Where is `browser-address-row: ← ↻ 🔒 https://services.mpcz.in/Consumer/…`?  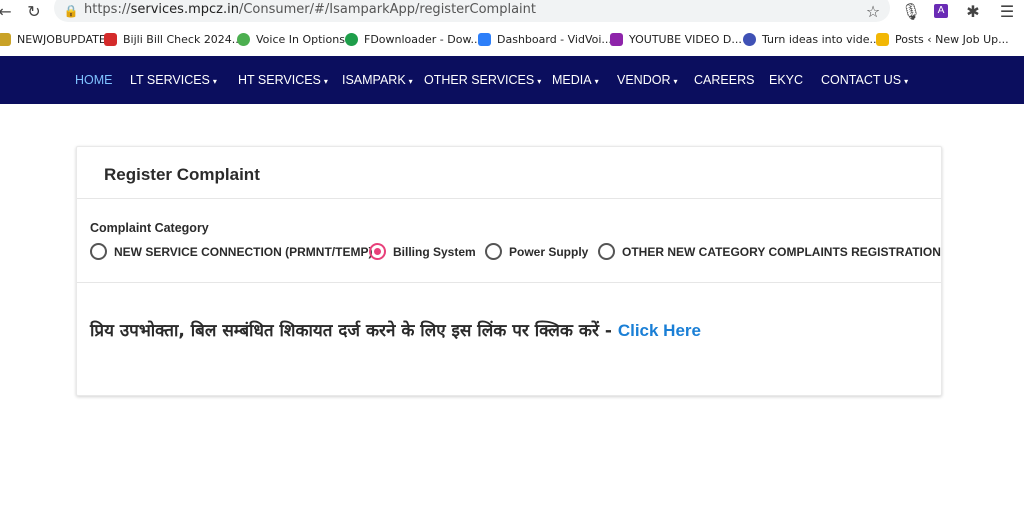 browser-address-row: ← ↻ 🔒 https://services.mpcz.in/Consumer/… is located at coordinates (512, 12).